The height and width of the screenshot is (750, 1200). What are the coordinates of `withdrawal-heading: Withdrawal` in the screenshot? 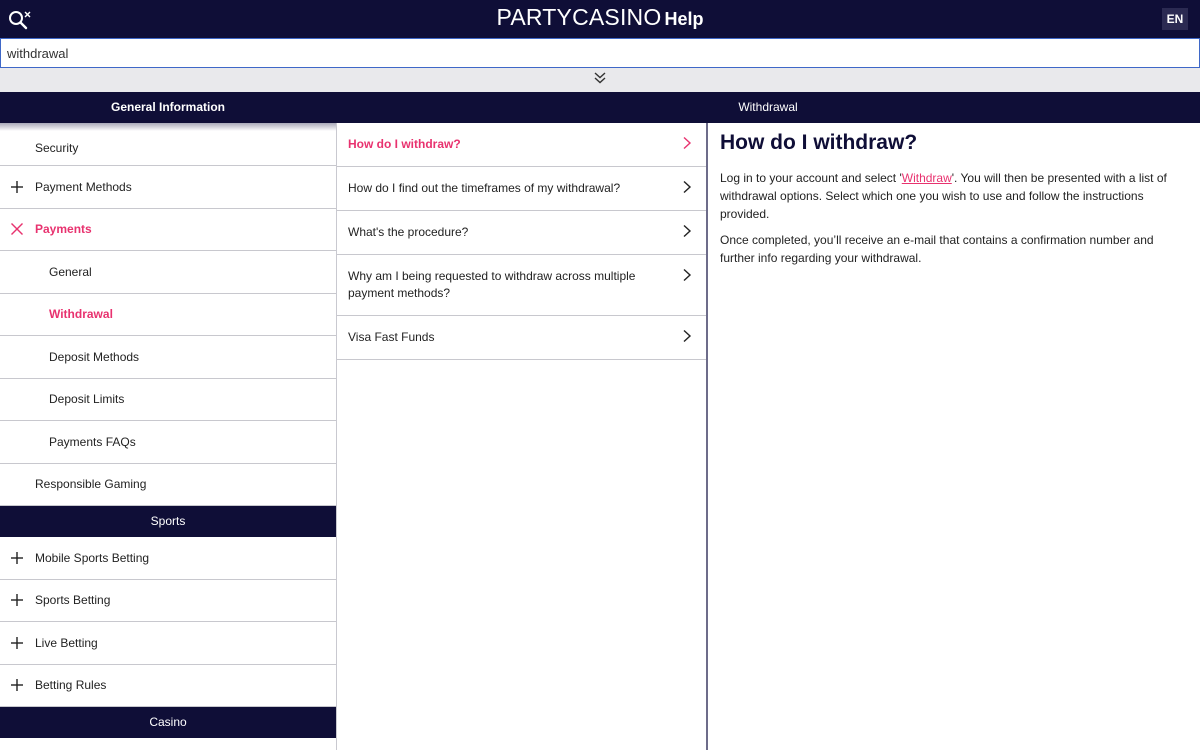 It's located at (768, 107).